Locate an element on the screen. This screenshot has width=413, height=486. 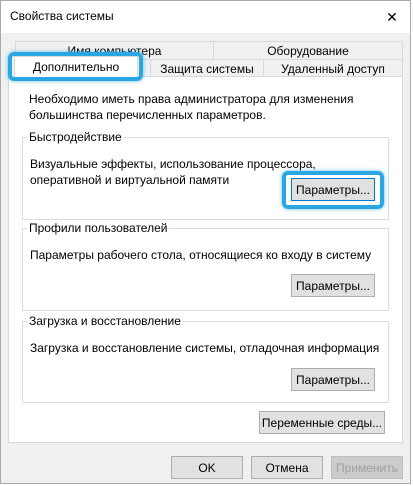
tab-label: Оборудование is located at coordinates (308, 50).